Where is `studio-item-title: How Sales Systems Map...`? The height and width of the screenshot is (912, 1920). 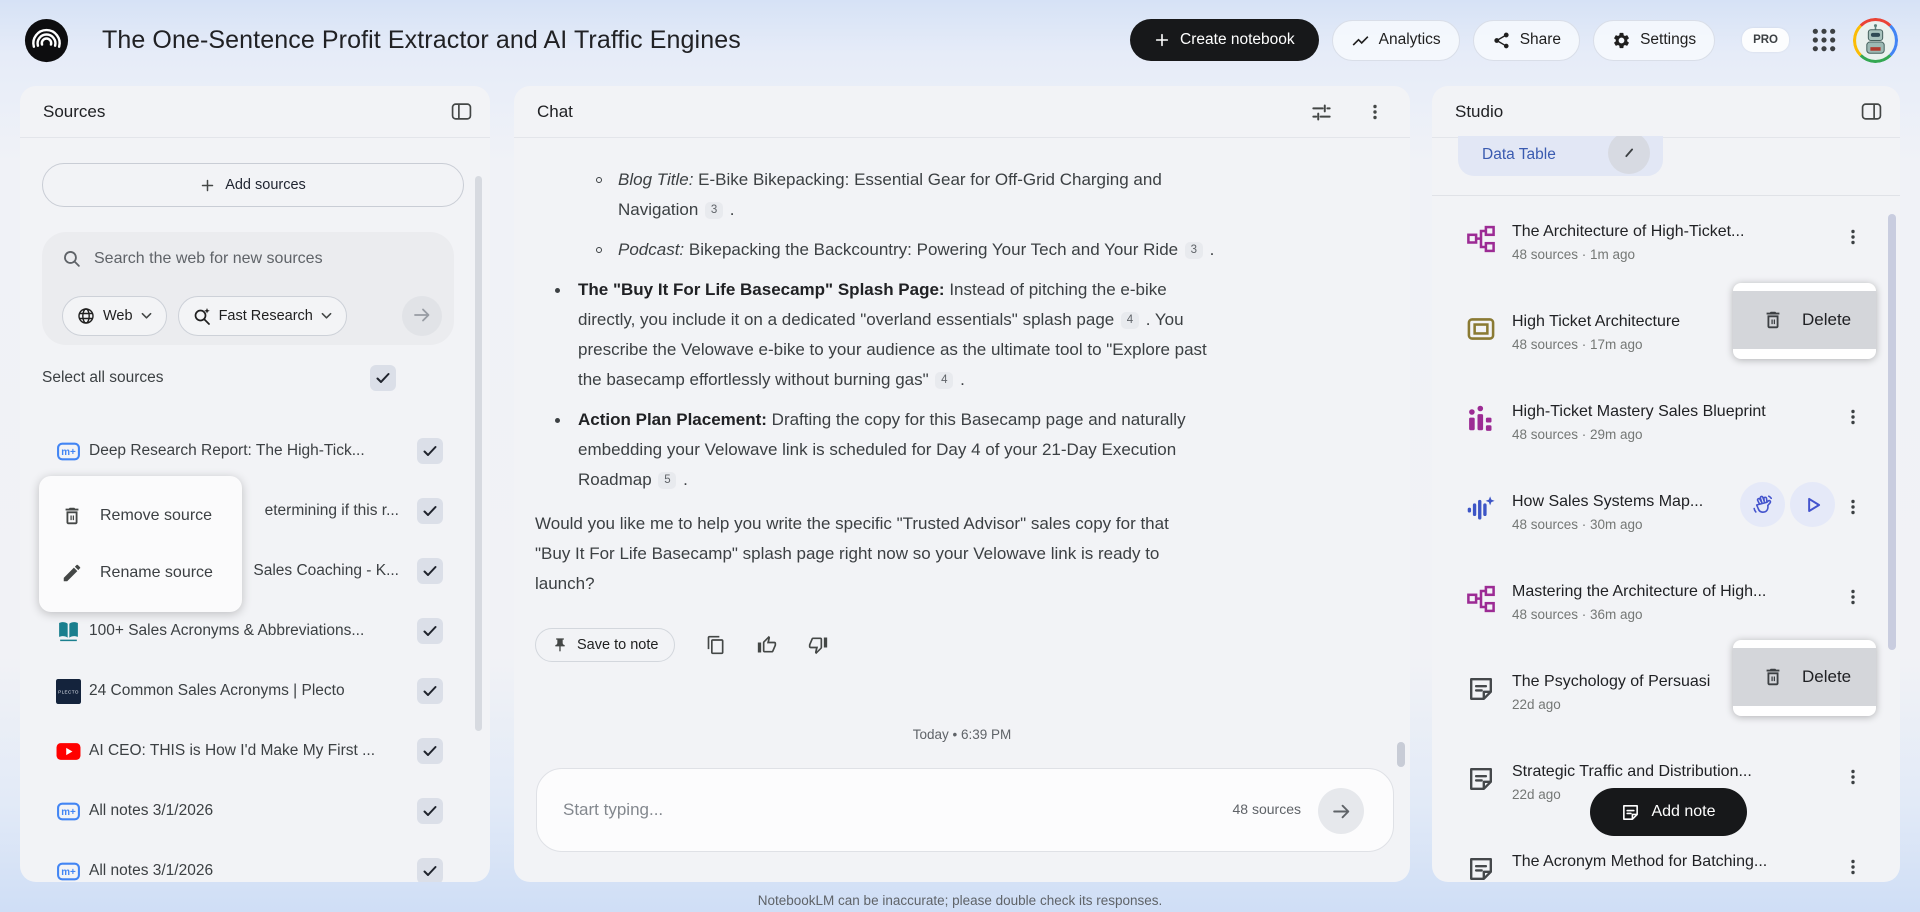
studio-item-title: How Sales Systems Map... is located at coordinates (1608, 501).